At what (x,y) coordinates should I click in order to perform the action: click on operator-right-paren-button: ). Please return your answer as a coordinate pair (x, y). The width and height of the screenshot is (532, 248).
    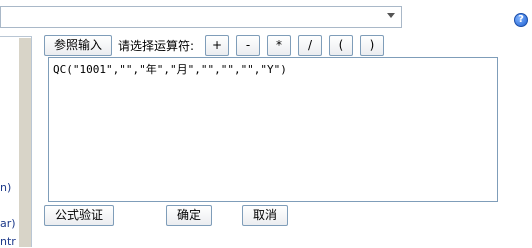
    Looking at the image, I should click on (372, 45).